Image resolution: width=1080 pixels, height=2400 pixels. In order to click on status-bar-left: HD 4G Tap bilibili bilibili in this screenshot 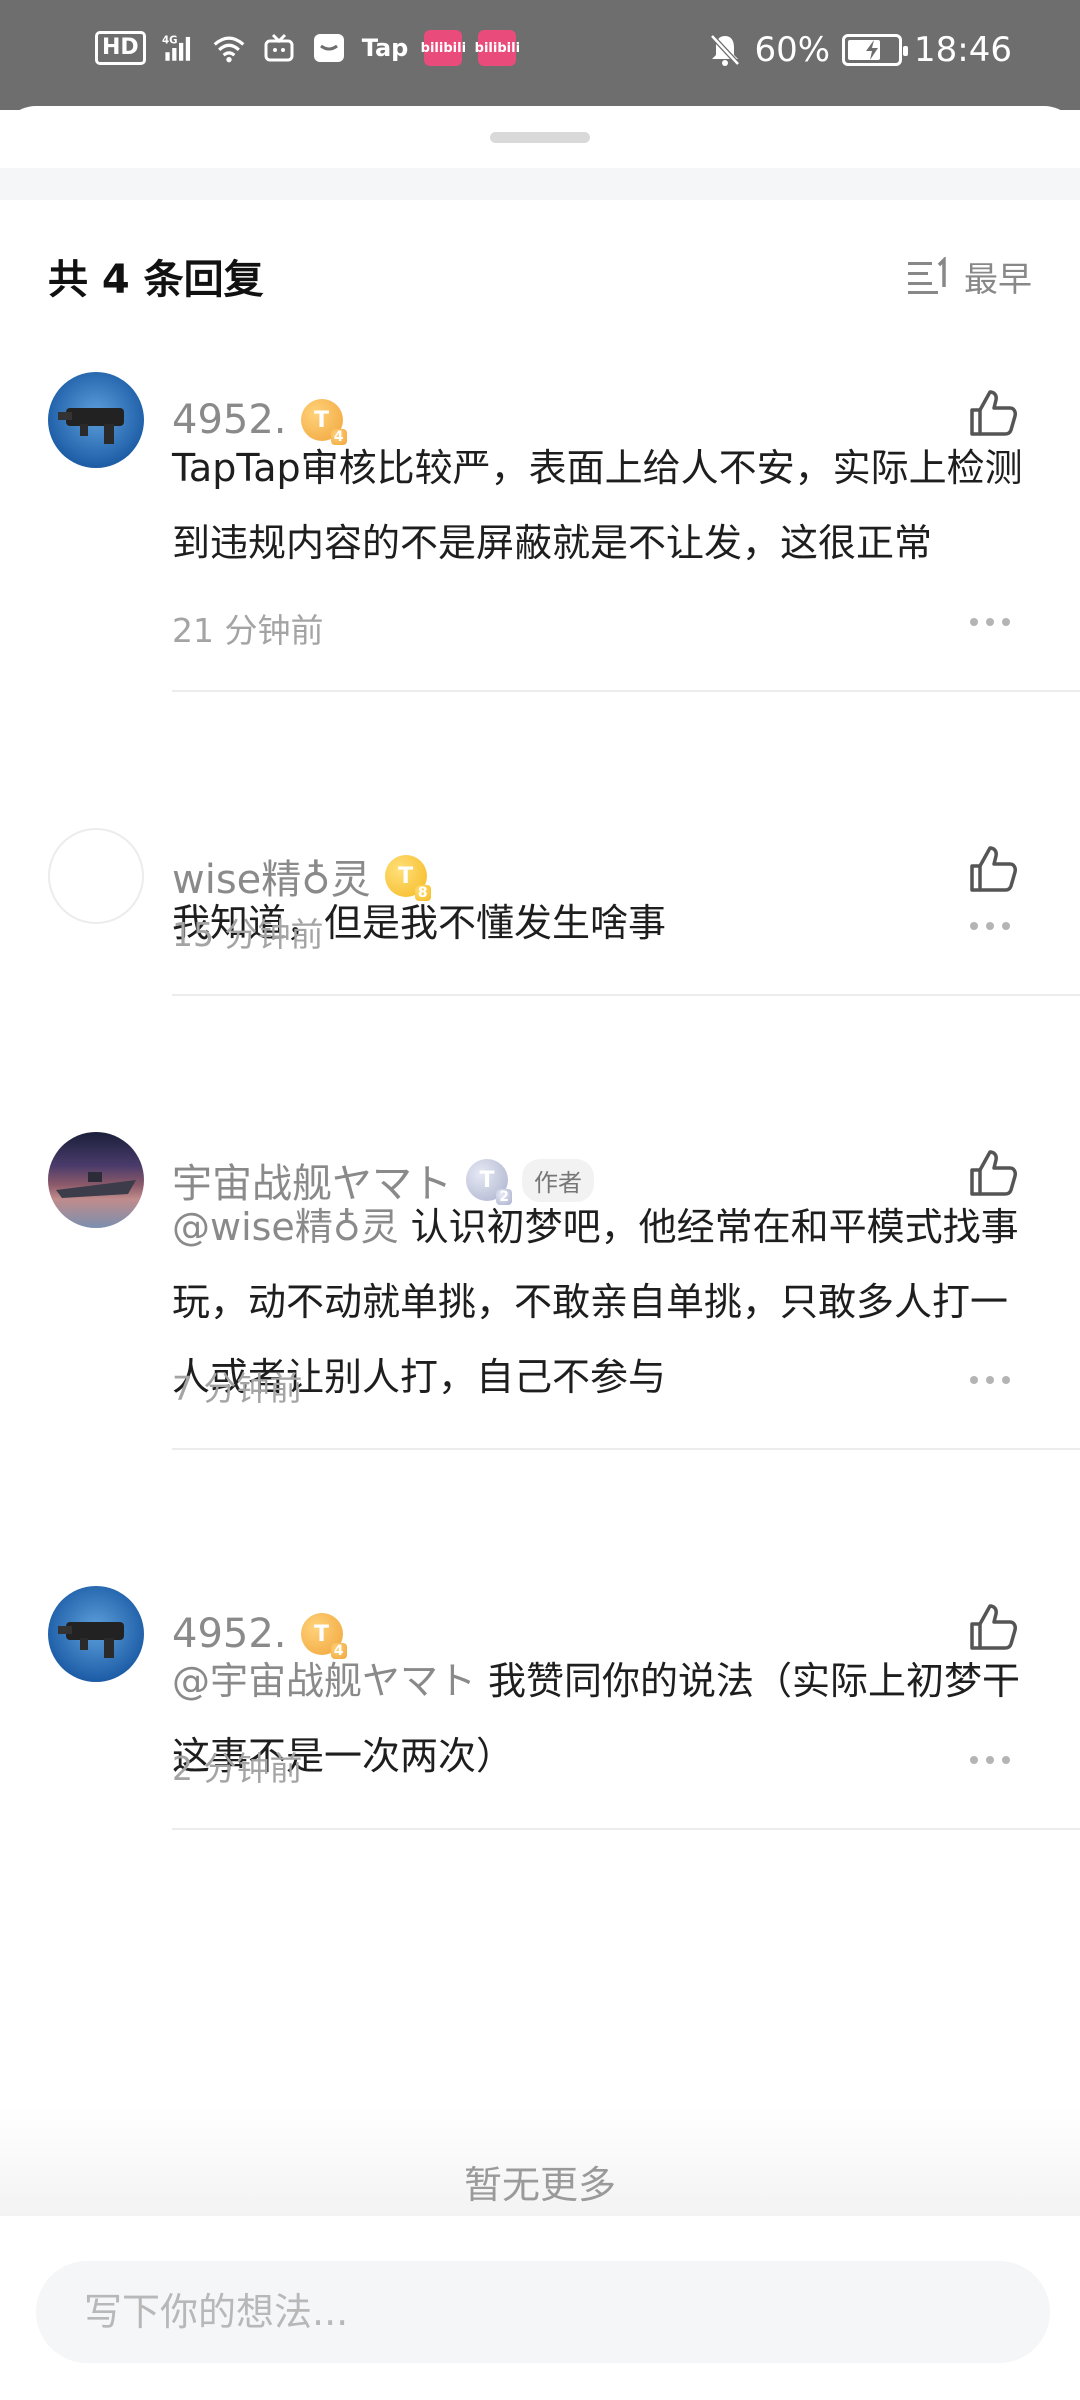, I will do `click(307, 48)`.